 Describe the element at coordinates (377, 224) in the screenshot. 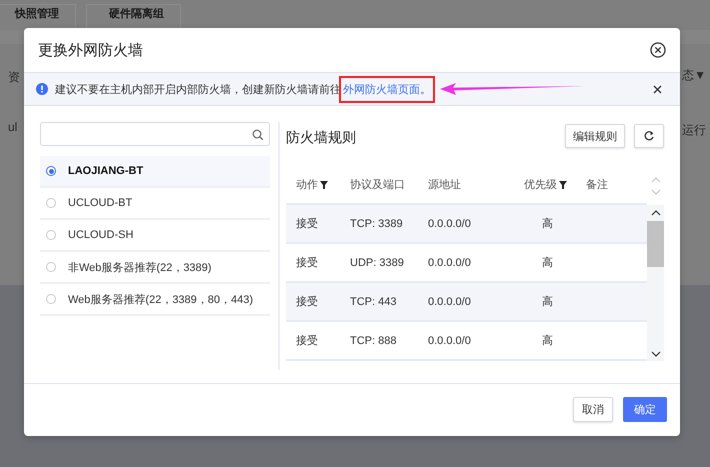

I see `table-cell-text: TCP: 3389` at that location.